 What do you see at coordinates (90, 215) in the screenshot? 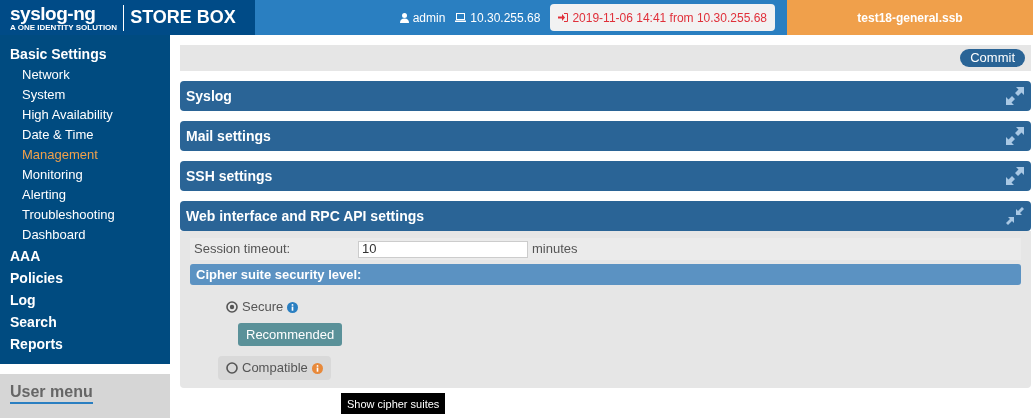
I see `nav-subitem: Troubleshooting` at bounding box center [90, 215].